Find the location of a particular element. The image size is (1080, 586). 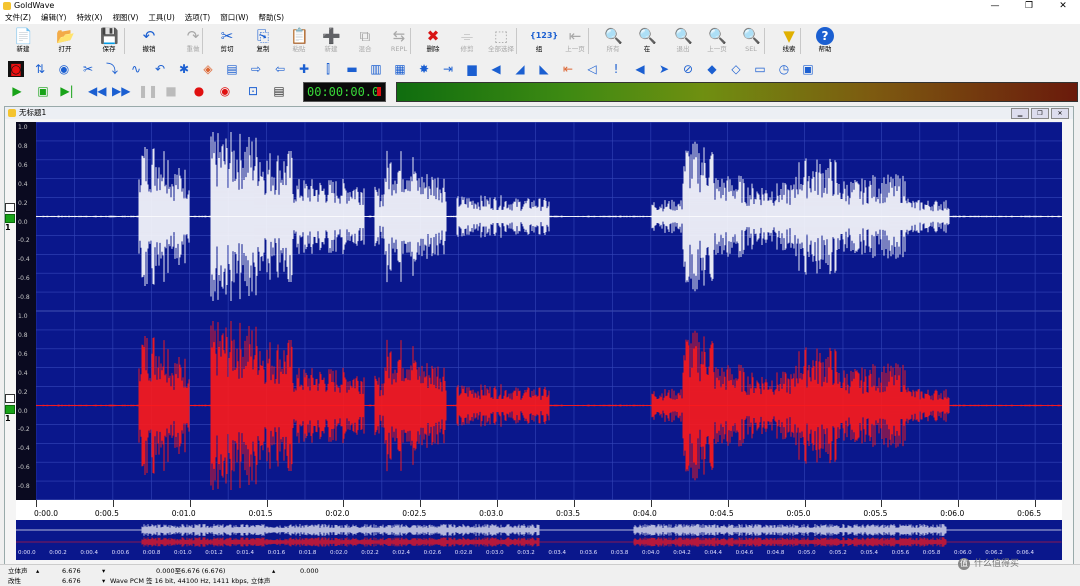

effect-tool-1-icon: ⇅ is located at coordinates (40, 69).